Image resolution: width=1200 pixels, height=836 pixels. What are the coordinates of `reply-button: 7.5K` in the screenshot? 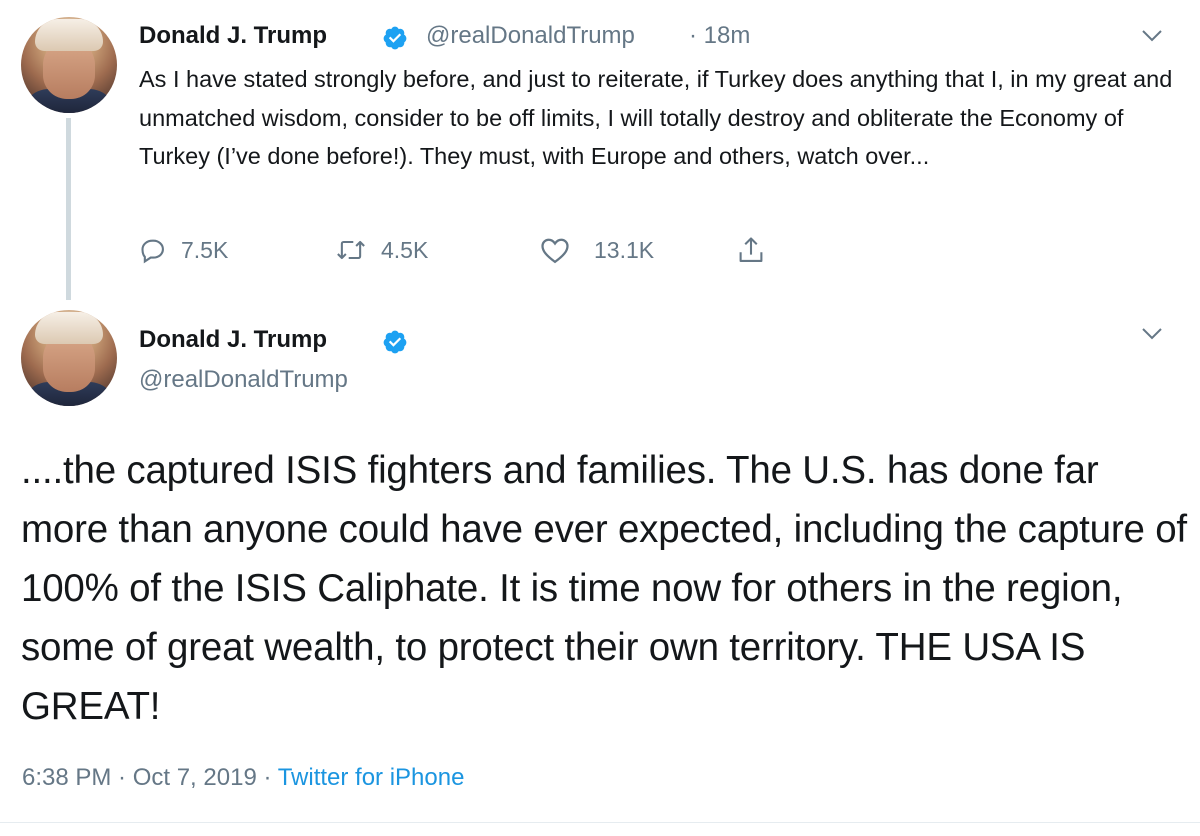 It's located at (183, 250).